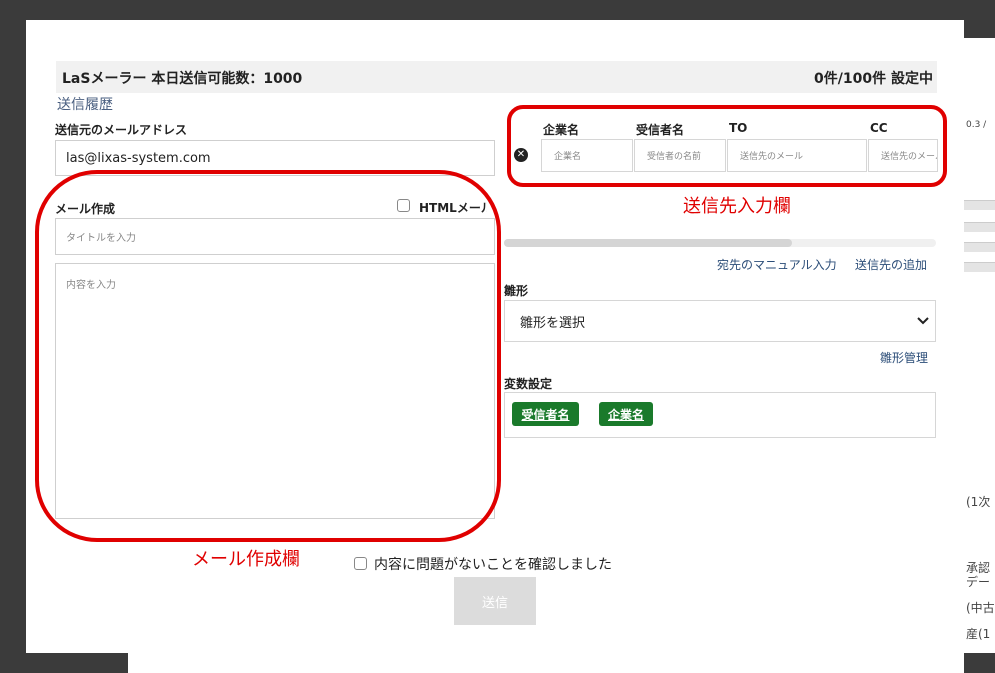  What do you see at coordinates (495, 601) in the screenshot?
I see `send-button: 送信` at bounding box center [495, 601].